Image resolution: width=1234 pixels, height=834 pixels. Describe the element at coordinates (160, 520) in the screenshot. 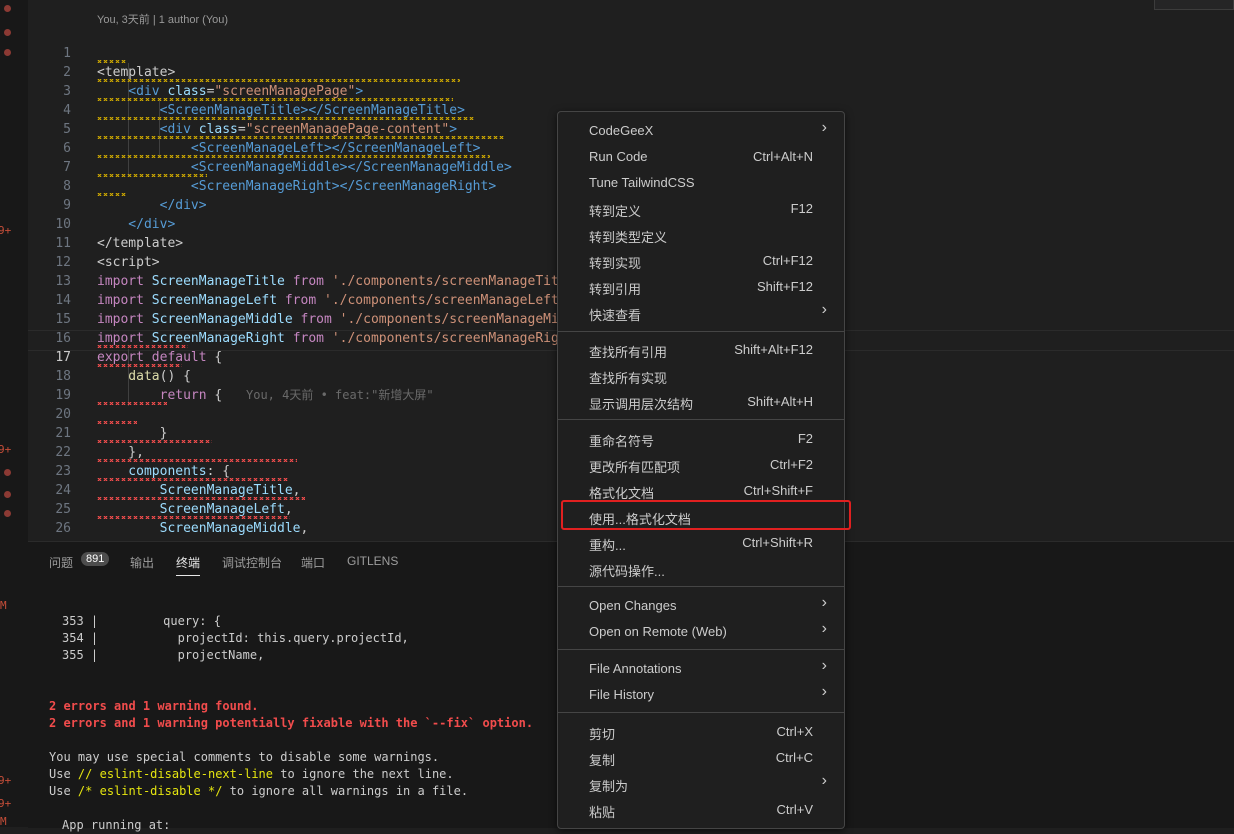

I see `code-line: 26 ScreenManageRight` at that location.